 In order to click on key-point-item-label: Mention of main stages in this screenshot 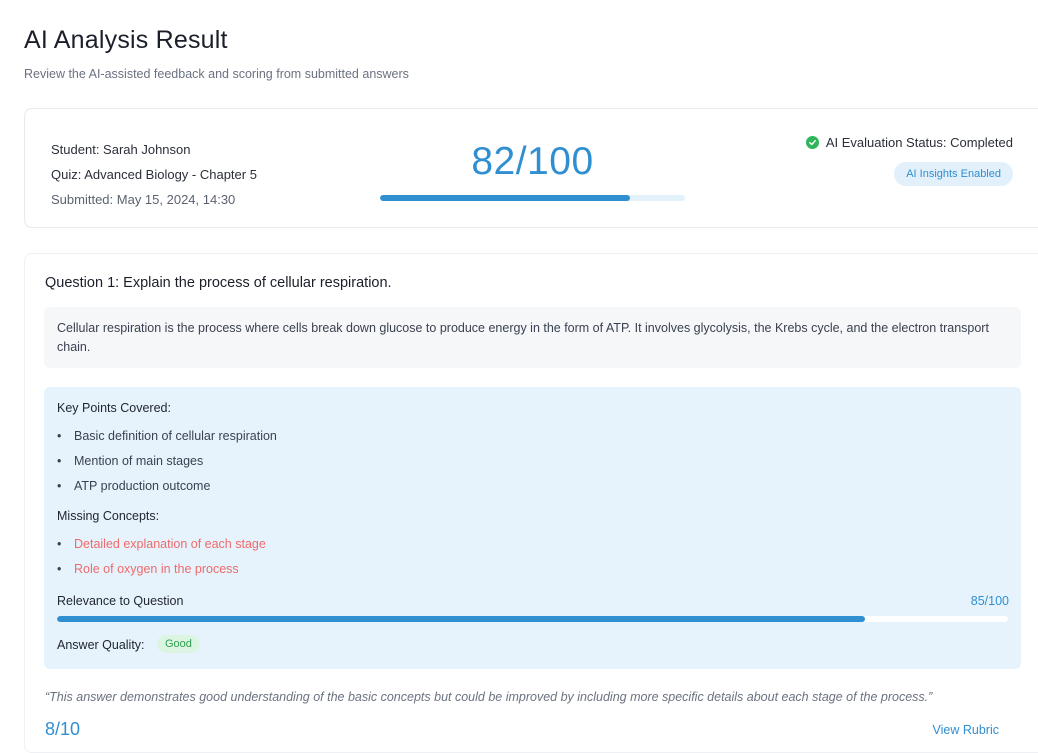, I will do `click(139, 461)`.